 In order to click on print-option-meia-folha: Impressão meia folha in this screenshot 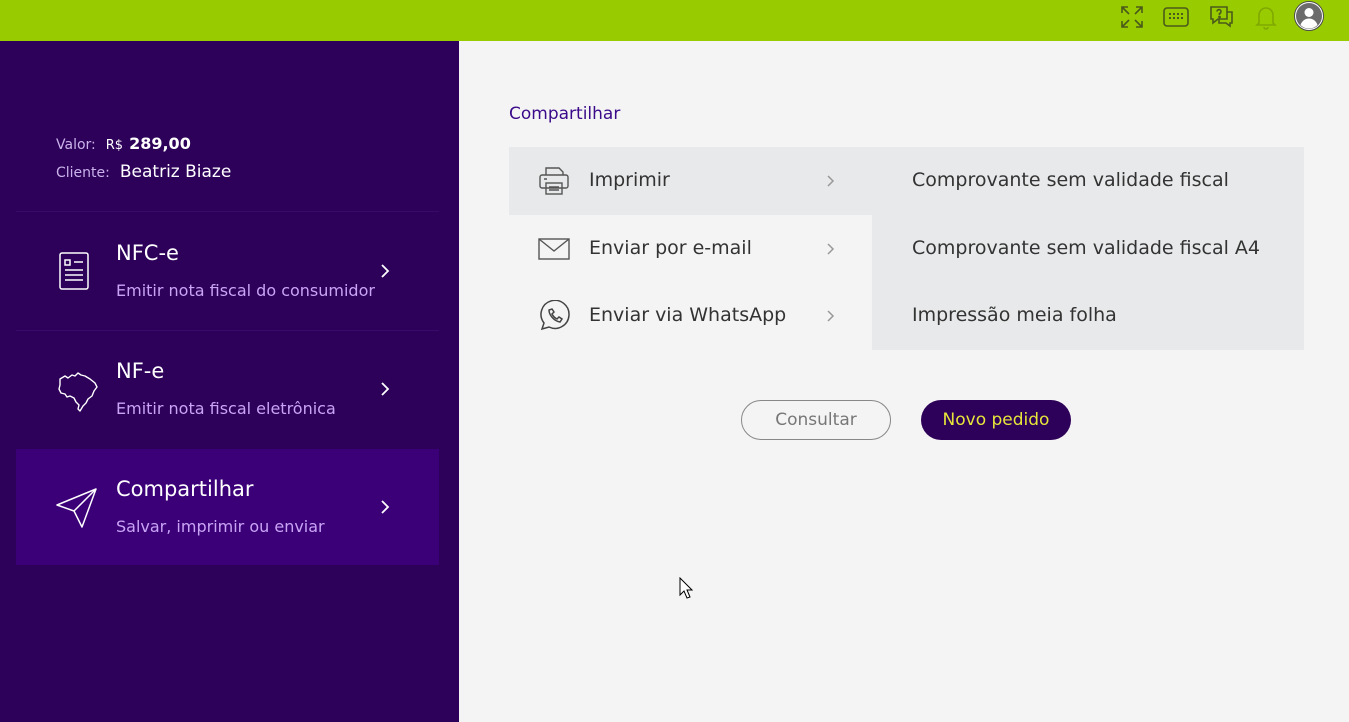, I will do `click(1088, 316)`.